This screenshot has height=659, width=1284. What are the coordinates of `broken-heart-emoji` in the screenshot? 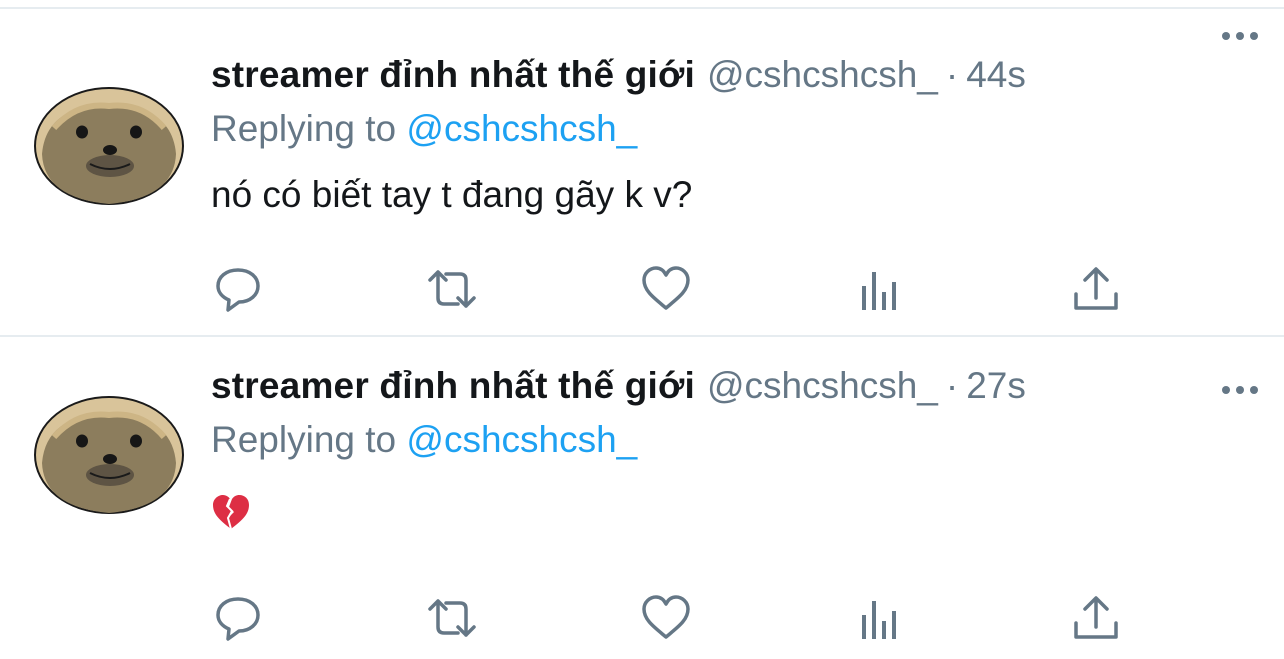 It's located at (231, 516).